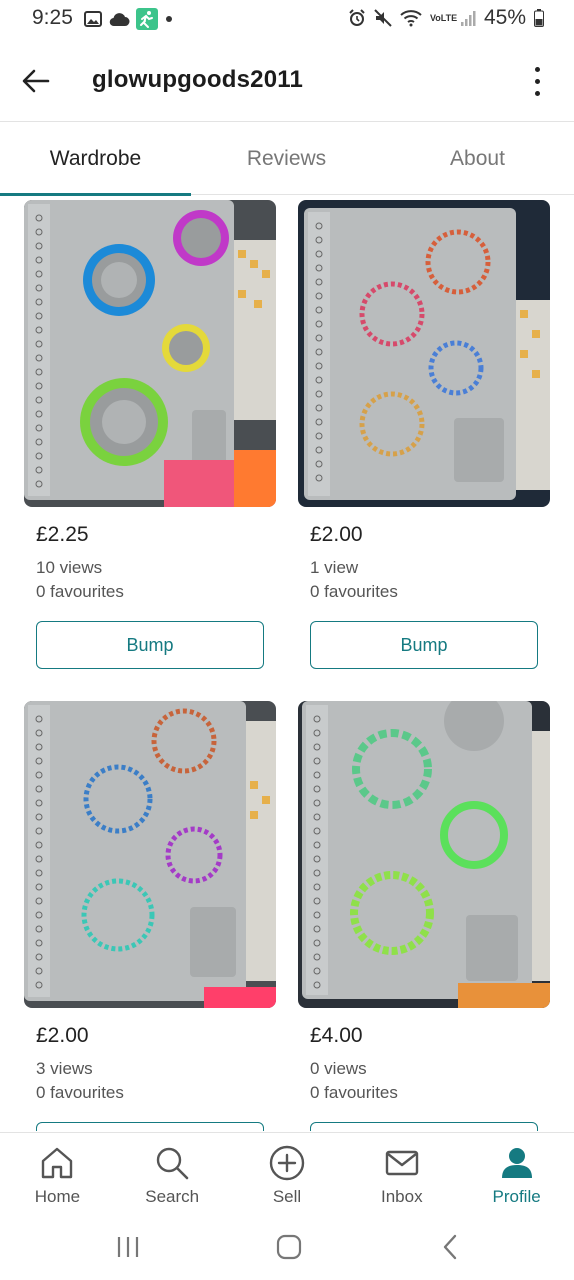  I want to click on nav-profile-label: Profile, so click(516, 1196).